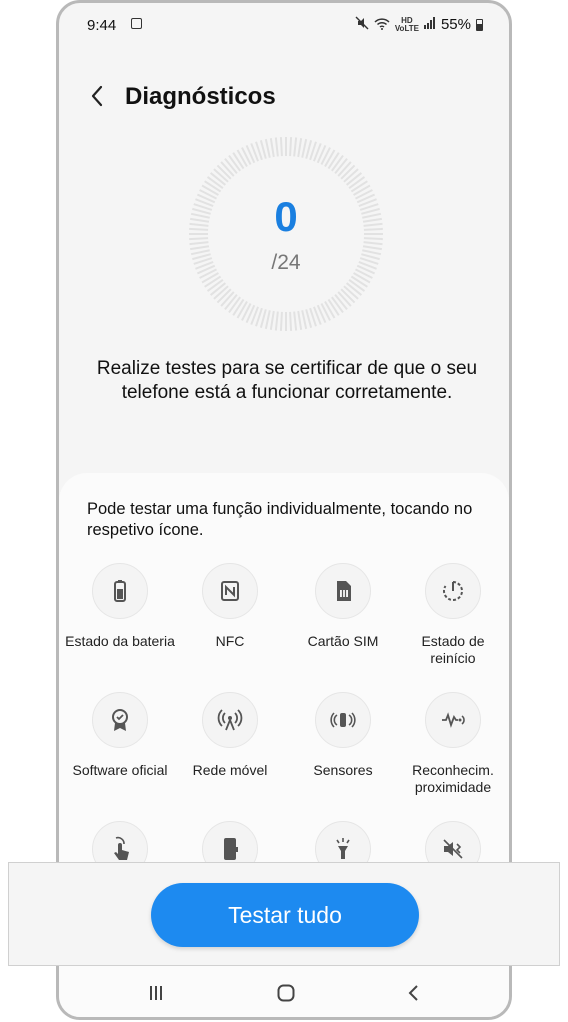 This screenshot has width=568, height=1022. What do you see at coordinates (230, 591) in the screenshot?
I see `nfc-icon` at bounding box center [230, 591].